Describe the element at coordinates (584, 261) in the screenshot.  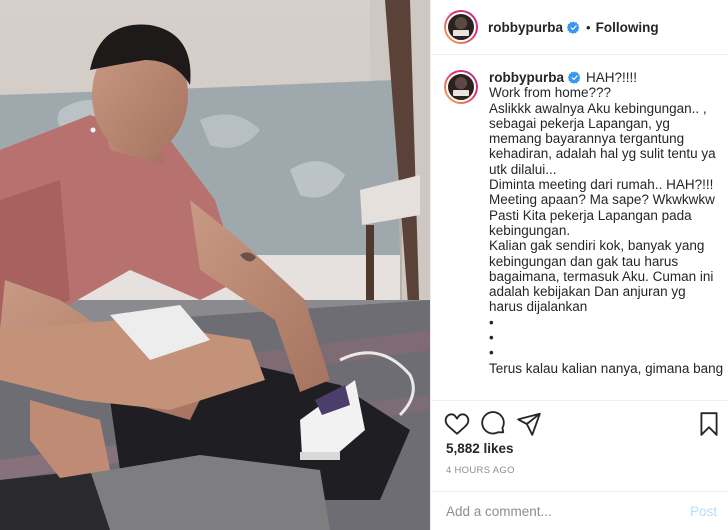
I see `caption-line: kebingungan dan gak tau harus` at that location.